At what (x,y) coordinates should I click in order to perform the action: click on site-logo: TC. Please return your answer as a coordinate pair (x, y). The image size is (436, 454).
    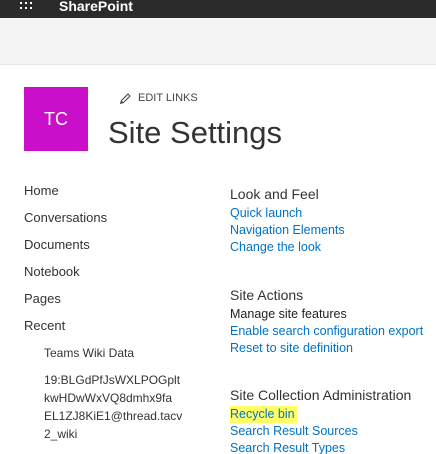
    Looking at the image, I should click on (56, 119).